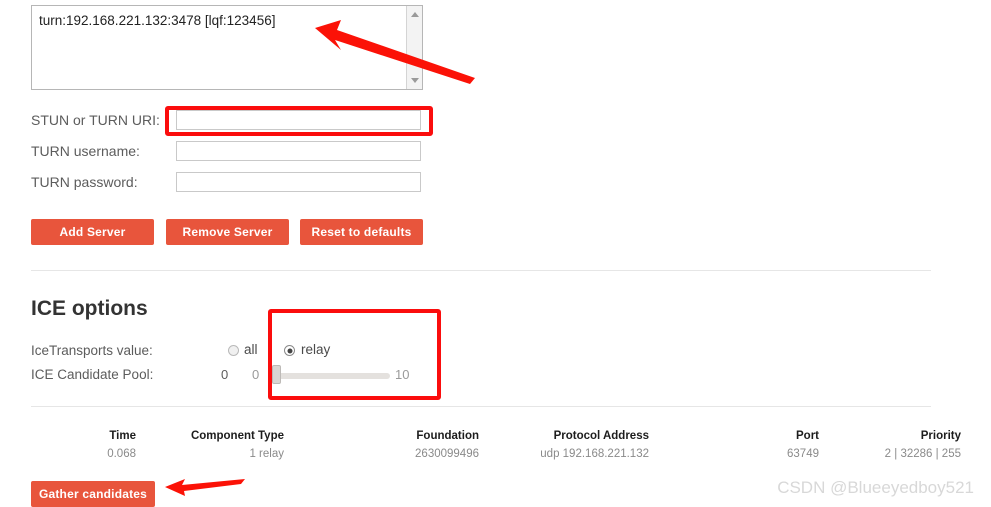 The image size is (991, 507). I want to click on ice-options-heading: ICE options, so click(89, 308).